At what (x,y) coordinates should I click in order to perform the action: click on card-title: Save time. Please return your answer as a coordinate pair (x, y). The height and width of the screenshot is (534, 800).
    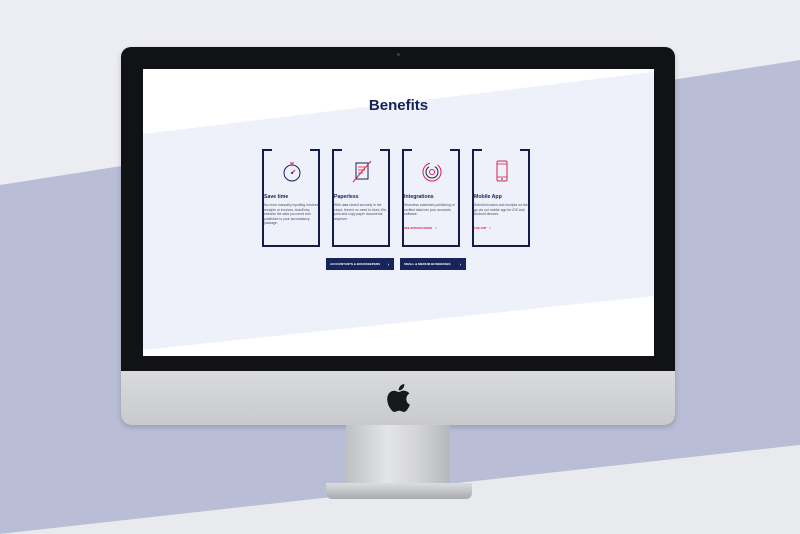
    Looking at the image, I should click on (276, 197).